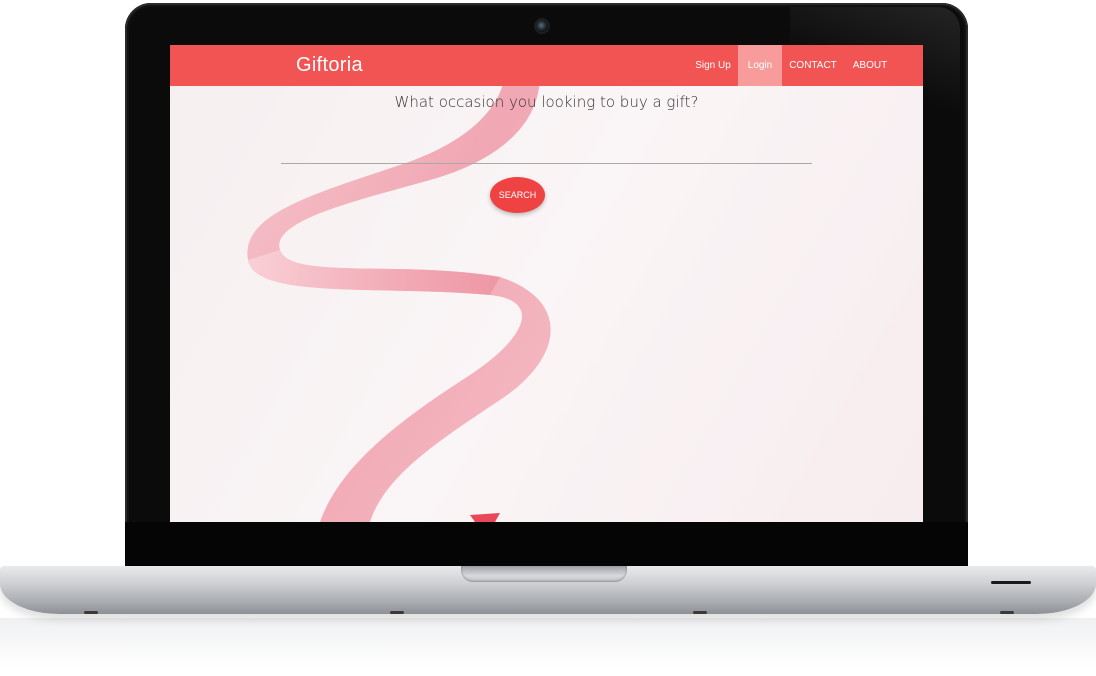 The height and width of the screenshot is (676, 1096). What do you see at coordinates (548, 643) in the screenshot?
I see `laptop-reflection` at bounding box center [548, 643].